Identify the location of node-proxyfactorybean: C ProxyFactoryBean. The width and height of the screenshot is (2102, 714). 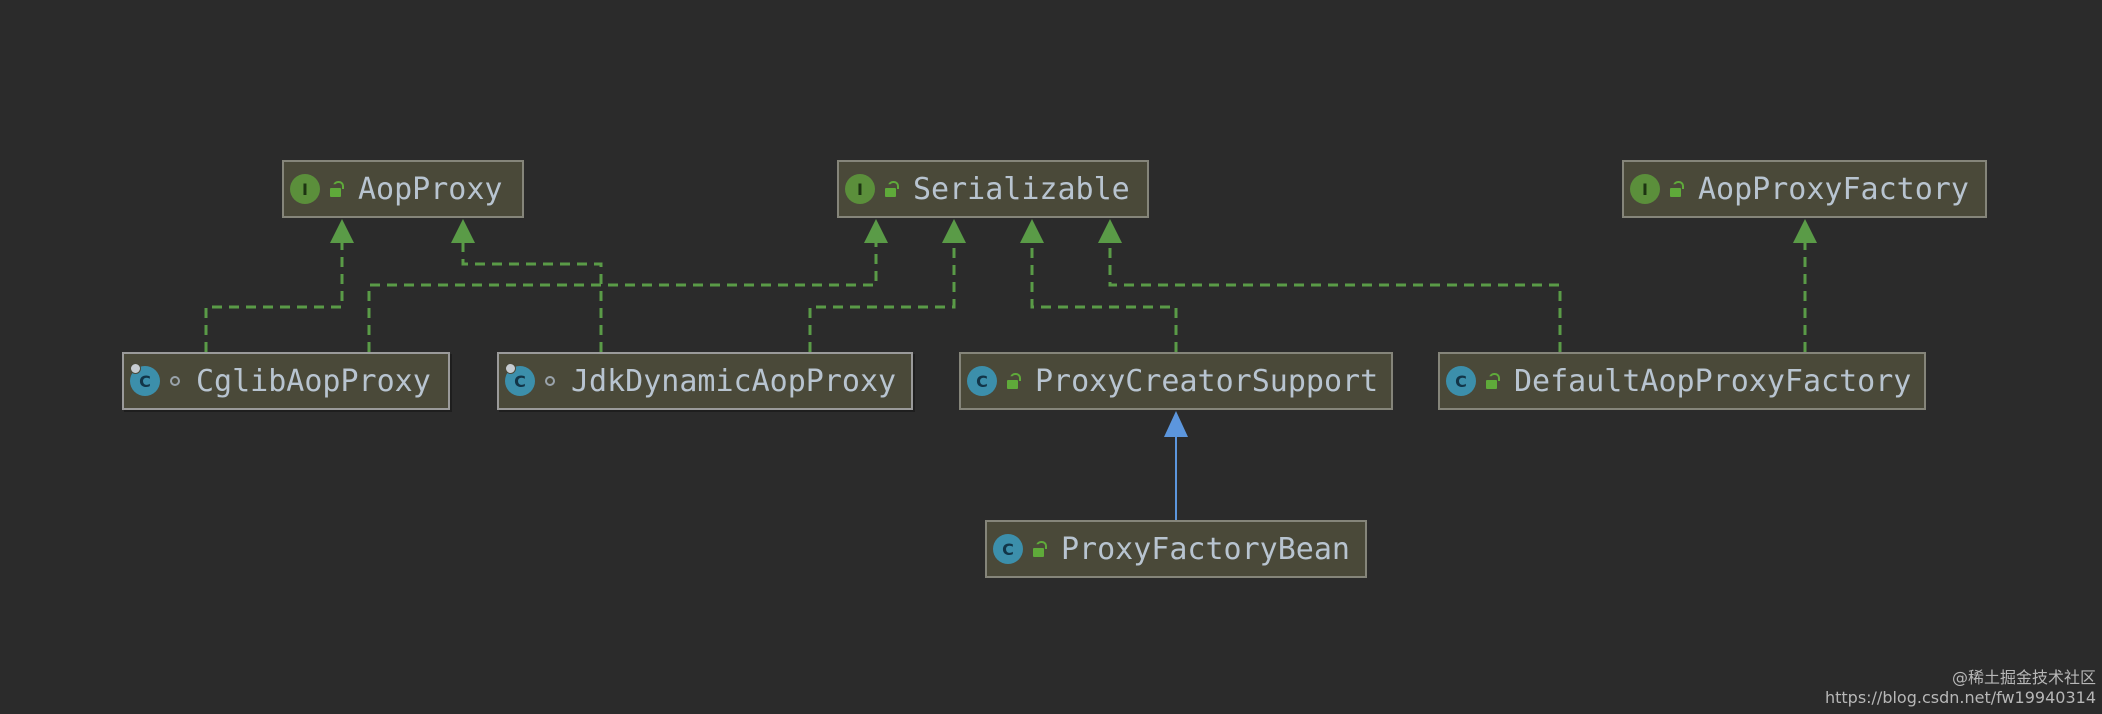
(1176, 549).